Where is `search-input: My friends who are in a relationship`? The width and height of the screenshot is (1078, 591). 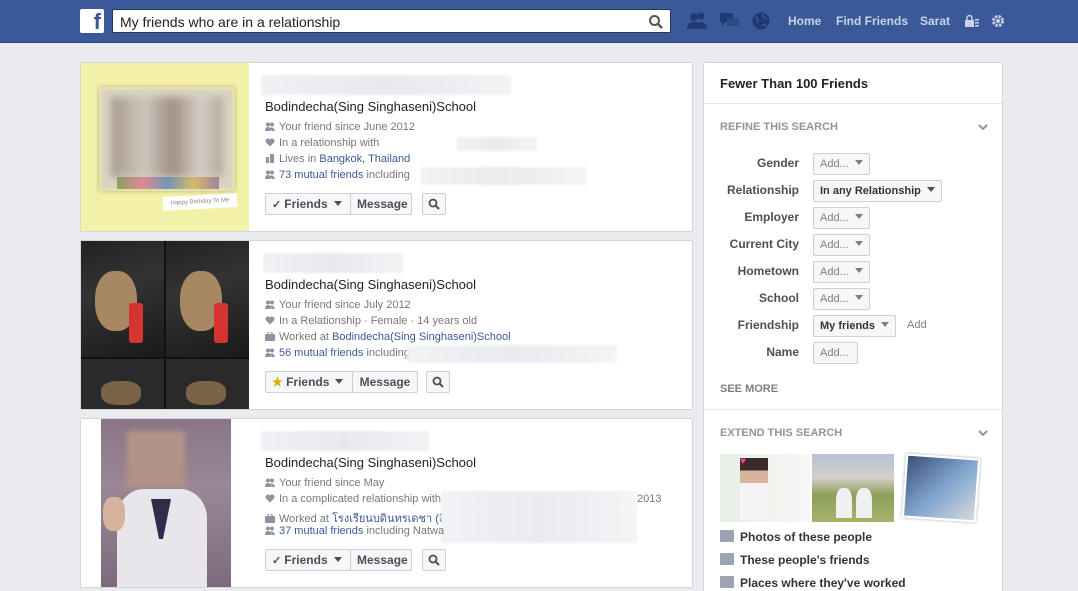
search-input: My friends who are in a relationship is located at coordinates (391, 21).